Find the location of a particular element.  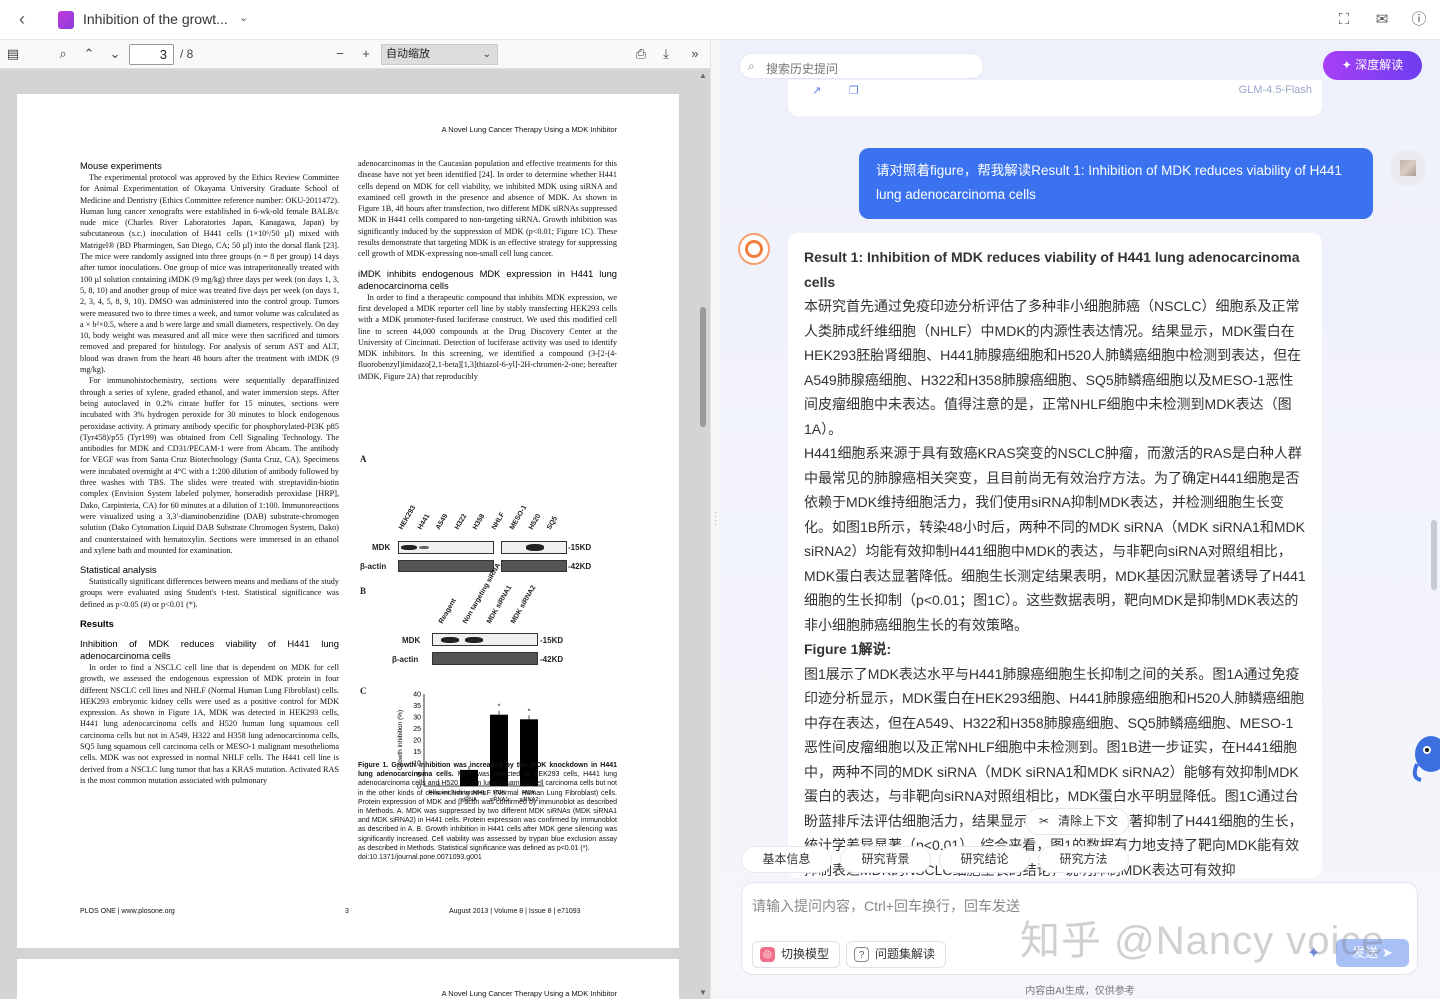

lane-label: H520 is located at coordinates (534, 522).